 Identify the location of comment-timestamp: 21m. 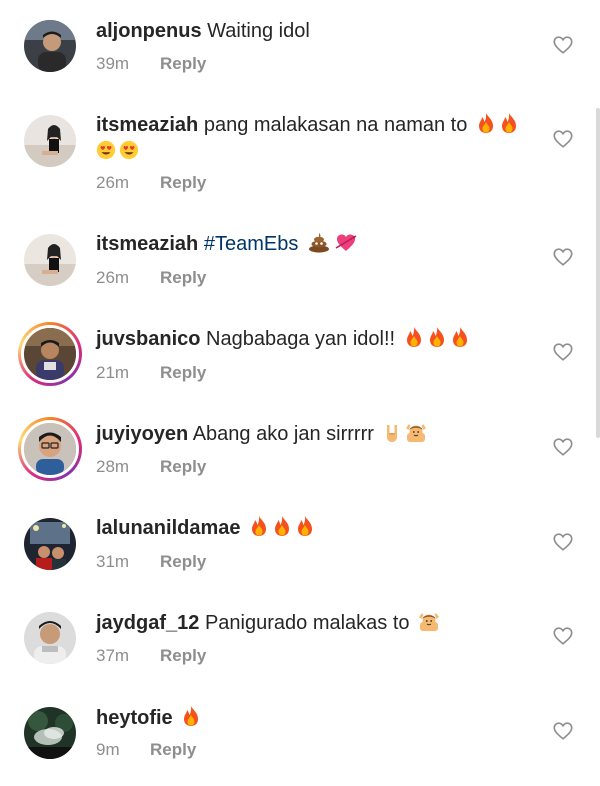
(113, 372).